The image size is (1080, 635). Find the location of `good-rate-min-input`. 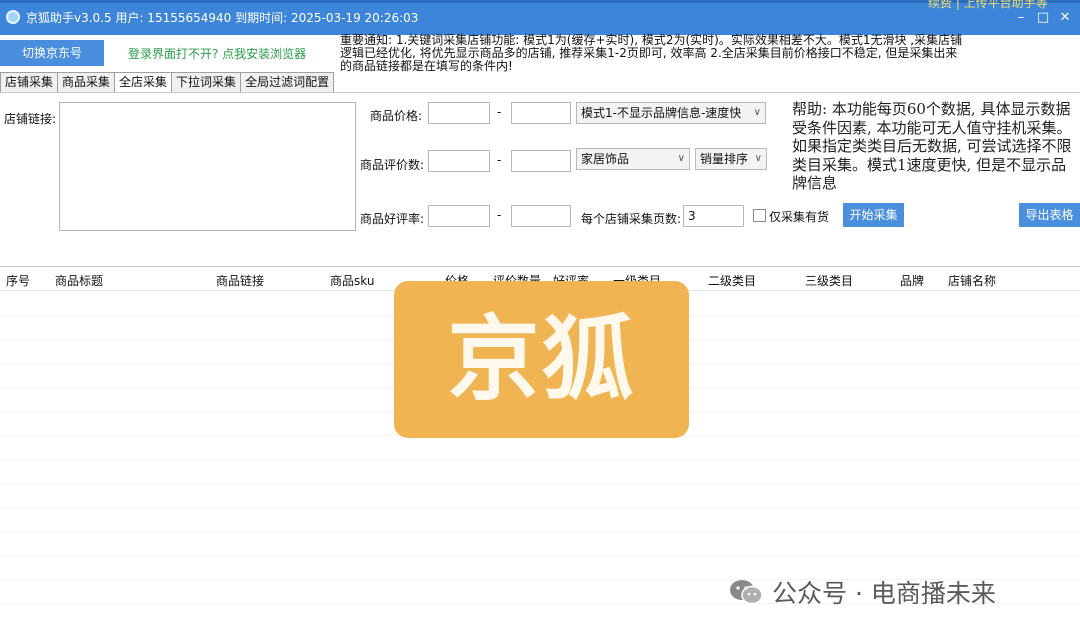

good-rate-min-input is located at coordinates (459, 216).